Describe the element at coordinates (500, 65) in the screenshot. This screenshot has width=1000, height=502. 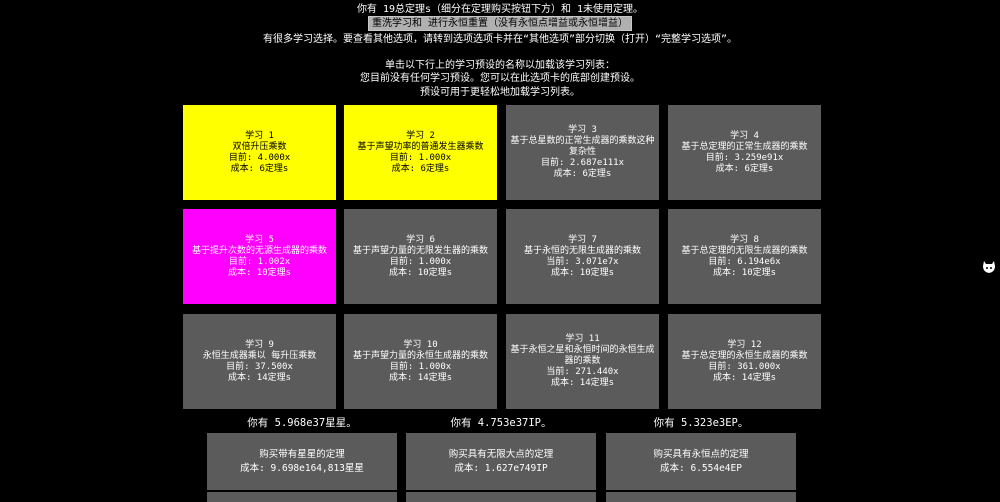
I see `preset-instruction: 单击以下行上的学习预设的名称以加载该学习列表：` at that location.